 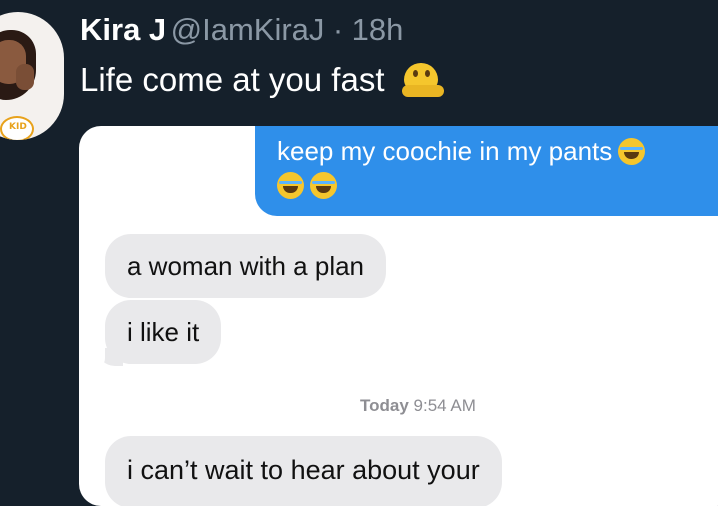 What do you see at coordinates (378, 29) in the screenshot?
I see `tweet-time: 18h` at bounding box center [378, 29].